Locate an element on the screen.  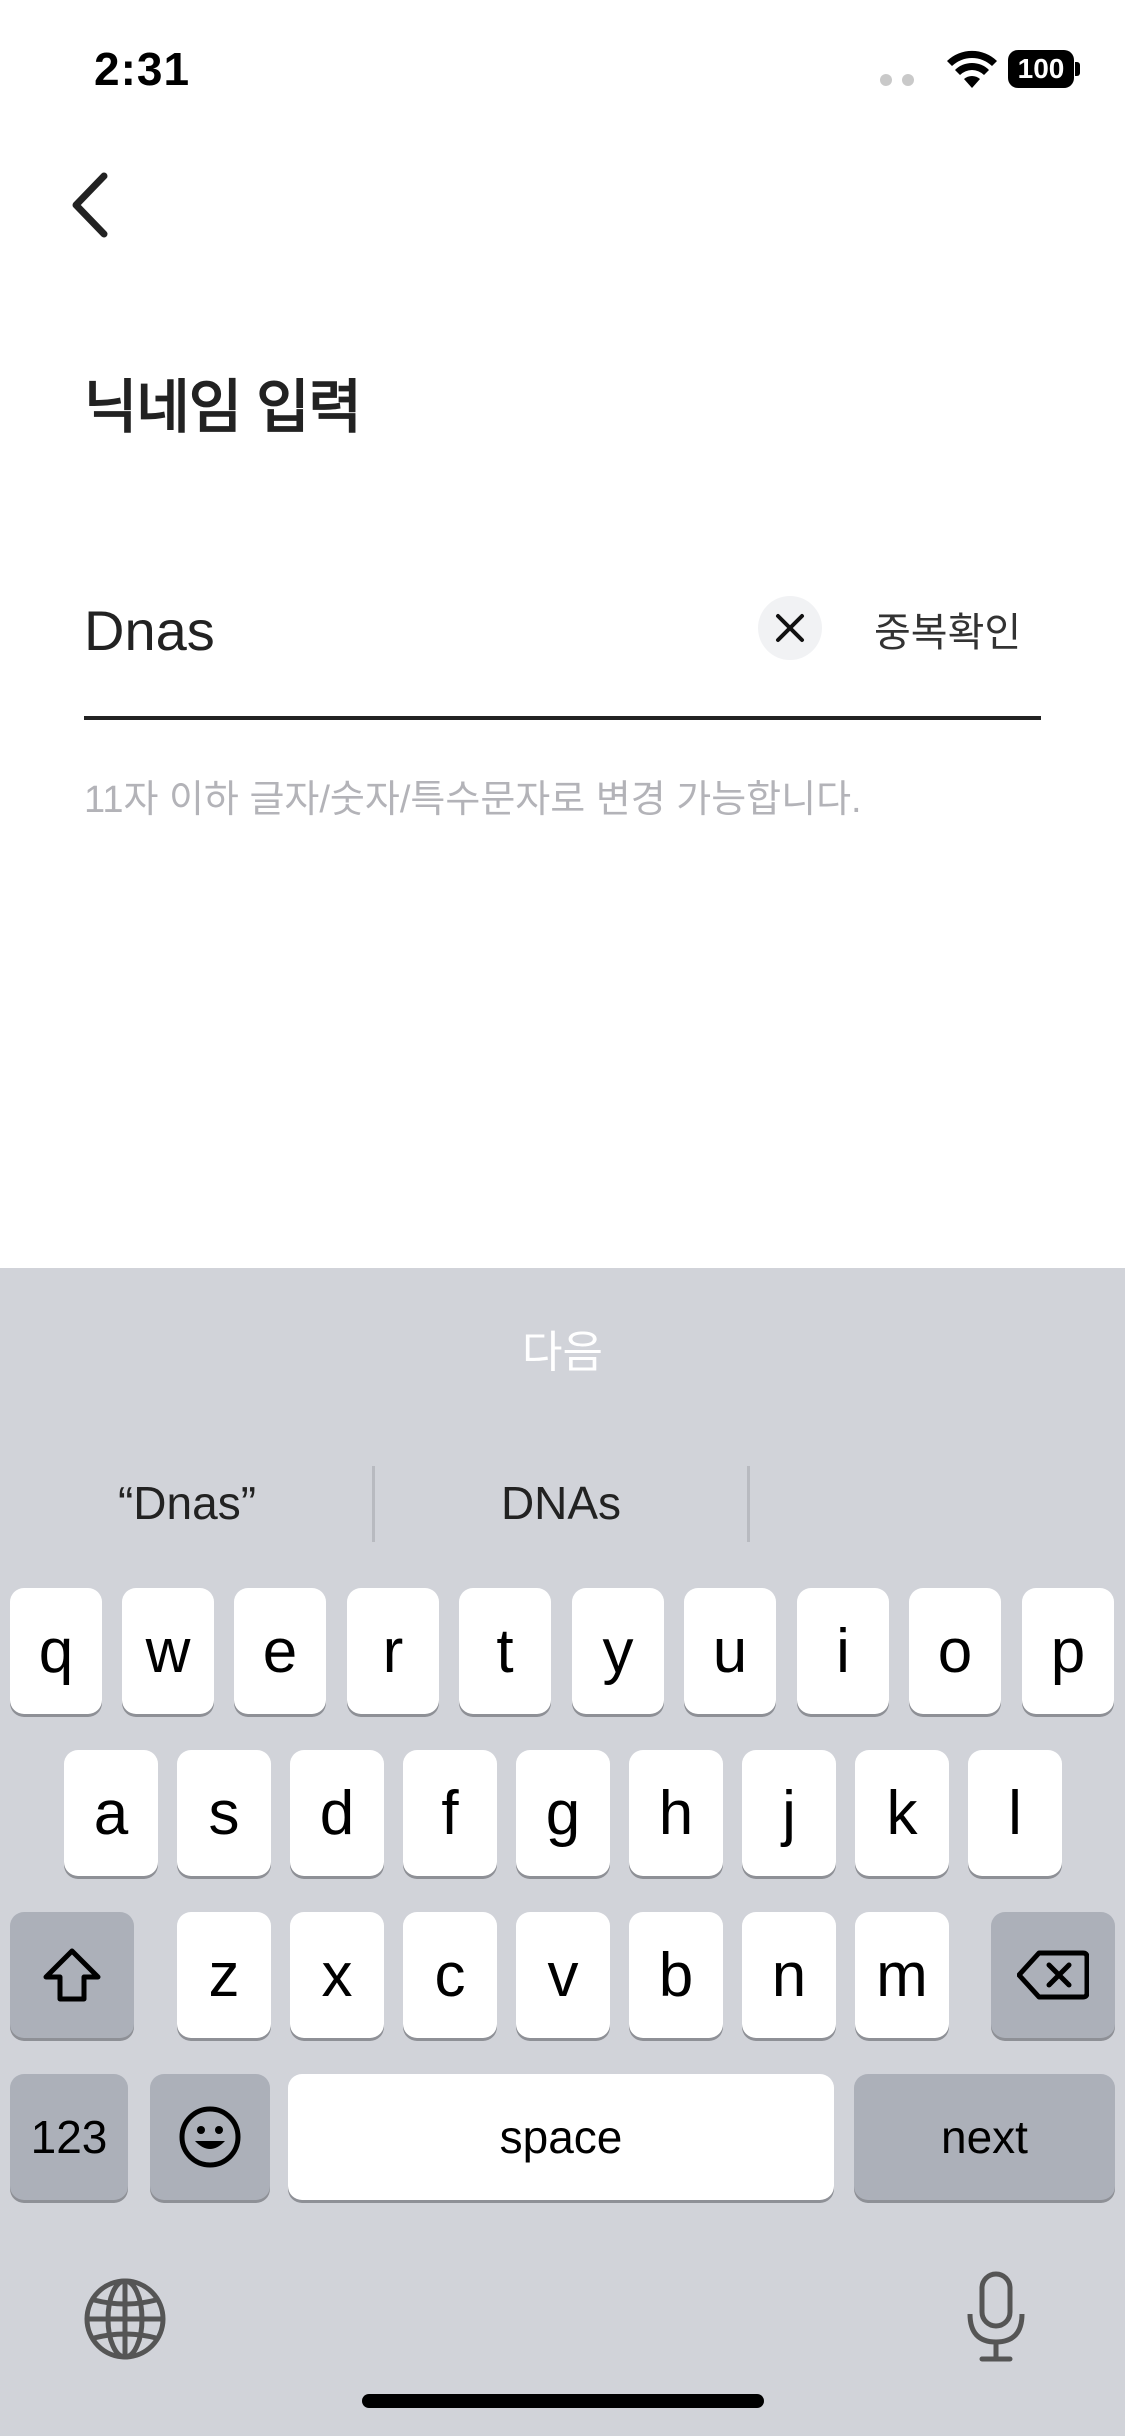
suggestion-item: “Dnas” is located at coordinates (187, 1503).